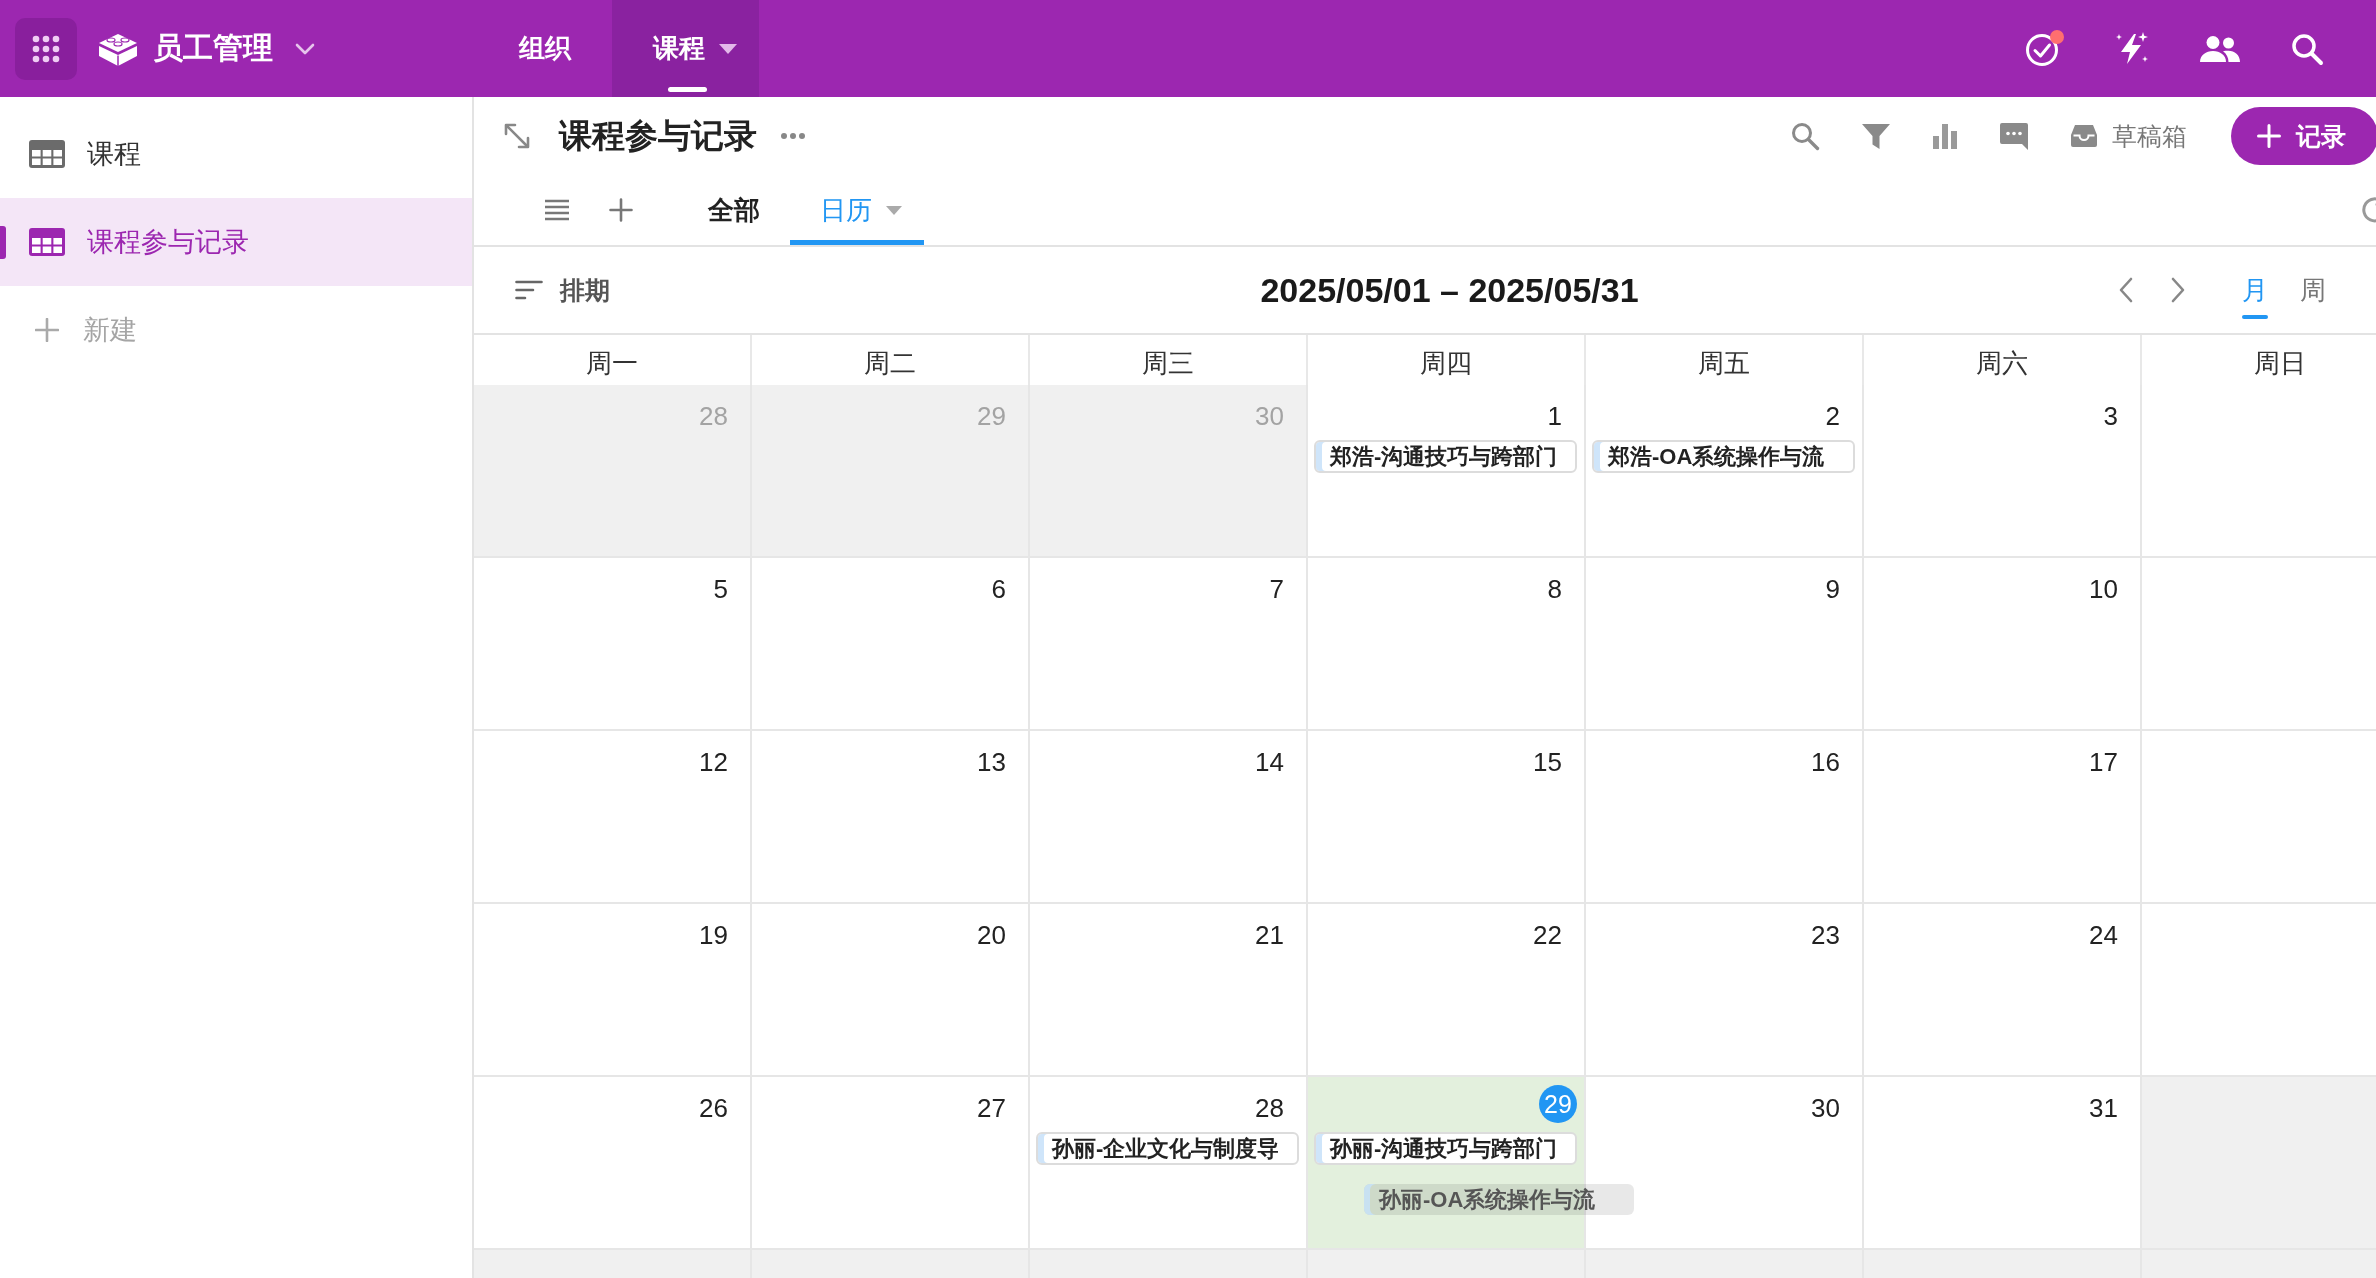 This screenshot has height=1278, width=2376. I want to click on view-title: 课程参与记录, so click(658, 135).